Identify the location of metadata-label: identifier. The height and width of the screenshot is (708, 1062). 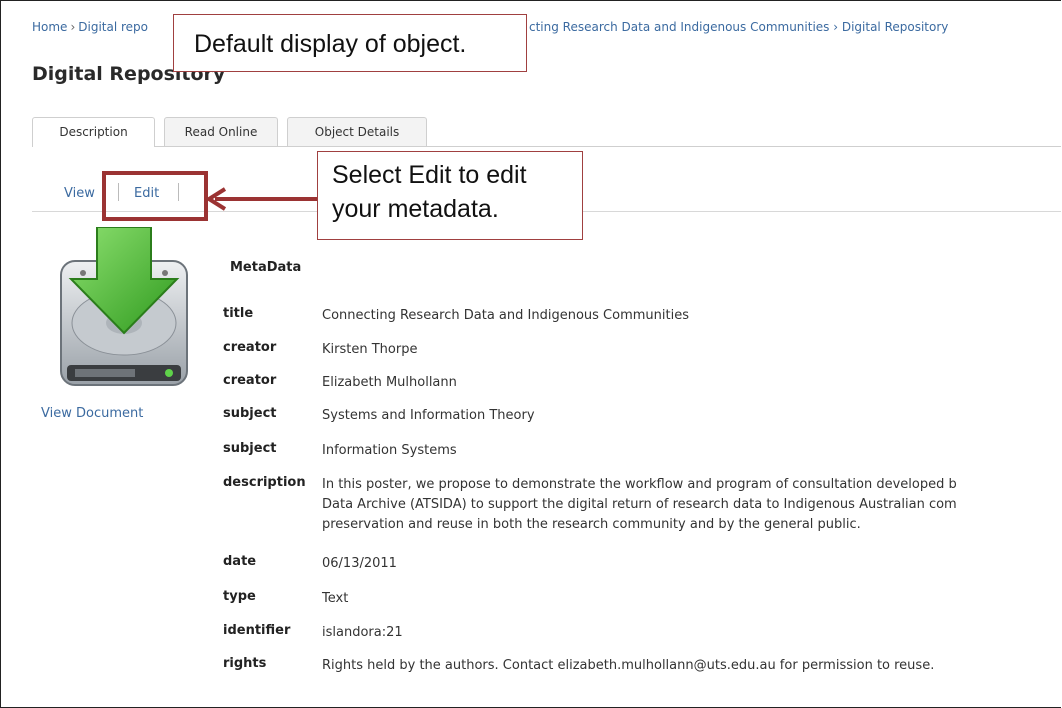
(257, 630).